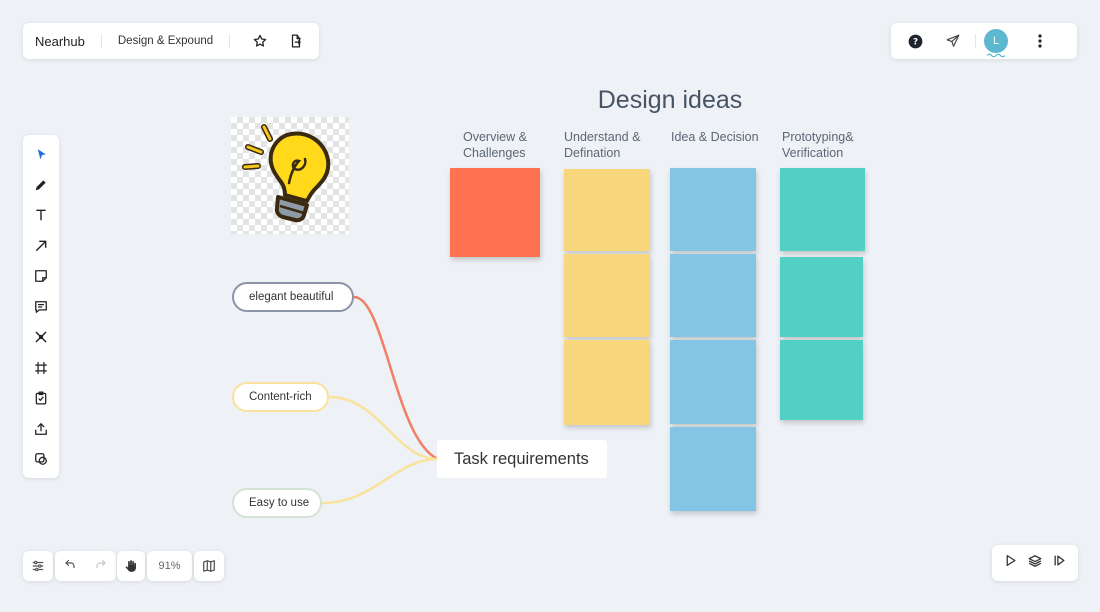 This screenshot has width=1100, height=612. I want to click on mindmap-node-easy-to-use: Easy to use, so click(277, 503).